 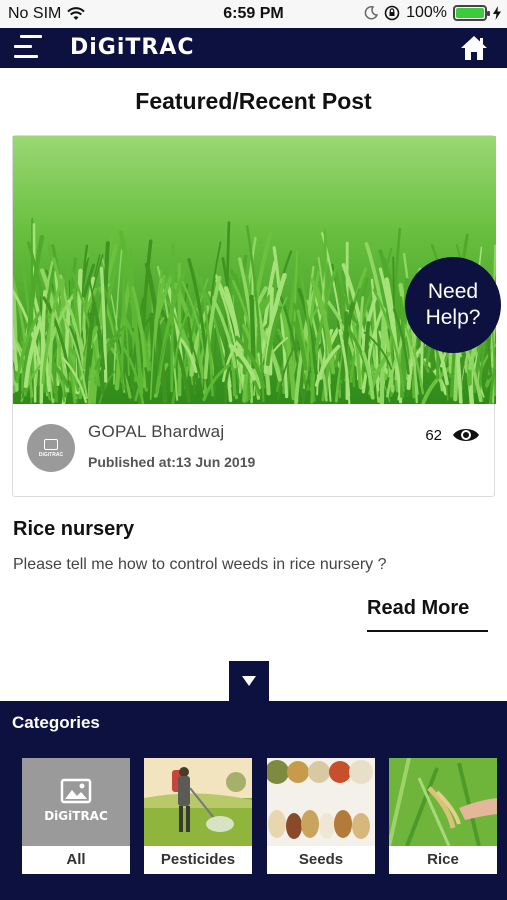 What do you see at coordinates (132, 47) in the screenshot?
I see `app-logo: DiGiTRAC` at bounding box center [132, 47].